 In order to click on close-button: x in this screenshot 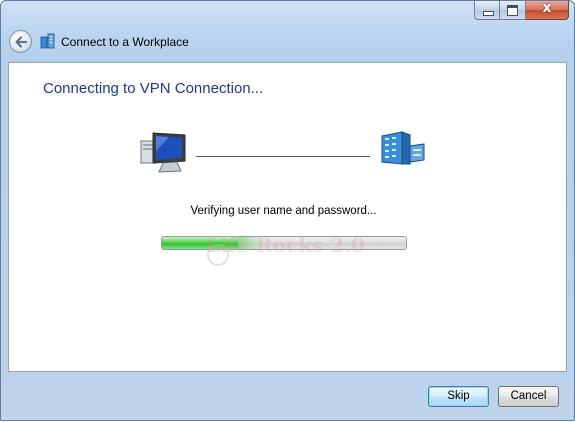, I will do `click(547, 10)`.